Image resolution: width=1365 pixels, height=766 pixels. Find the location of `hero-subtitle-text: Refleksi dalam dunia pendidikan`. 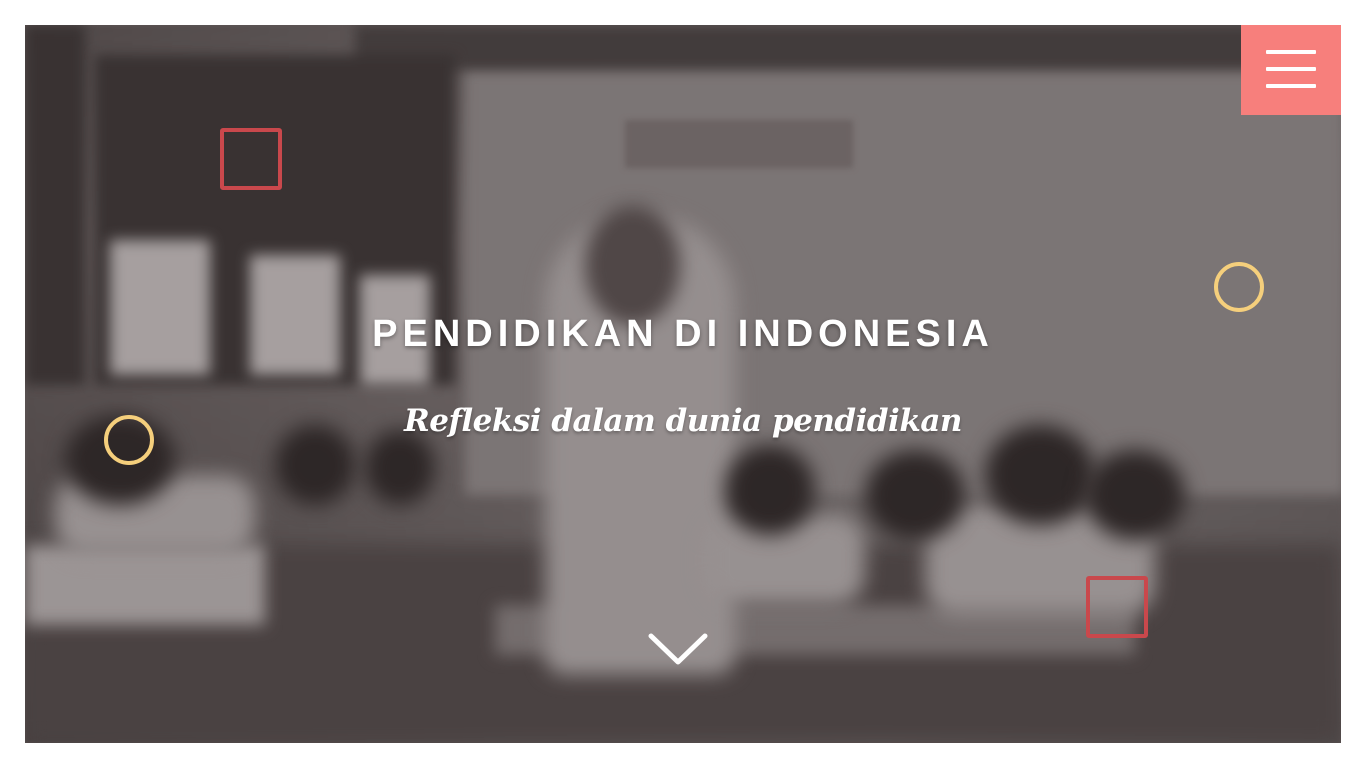

hero-subtitle-text: Refleksi dalam dunia pendidikan is located at coordinates (683, 421).